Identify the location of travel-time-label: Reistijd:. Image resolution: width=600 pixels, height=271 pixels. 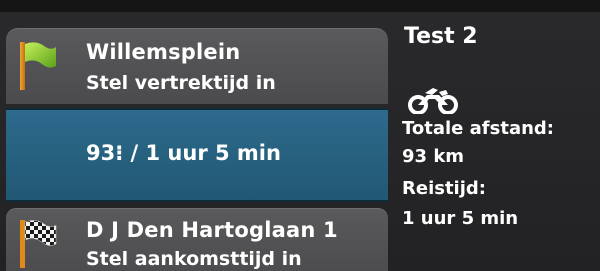
(444, 188).